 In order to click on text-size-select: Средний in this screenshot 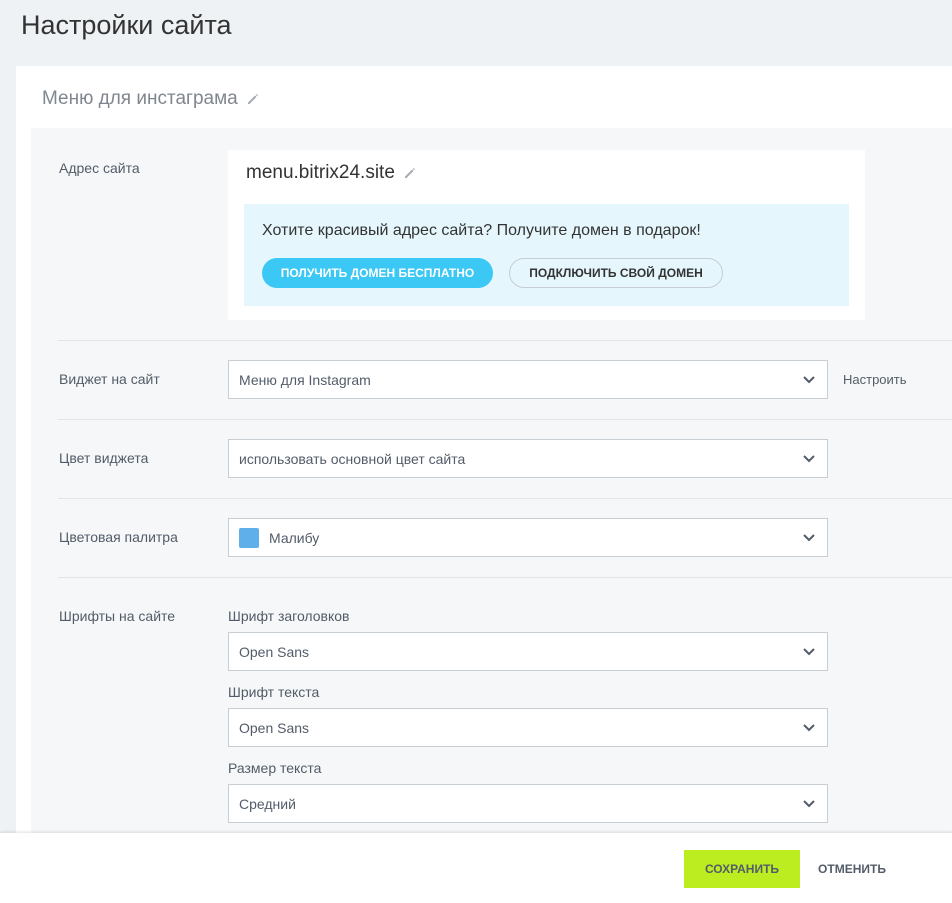, I will do `click(528, 803)`.